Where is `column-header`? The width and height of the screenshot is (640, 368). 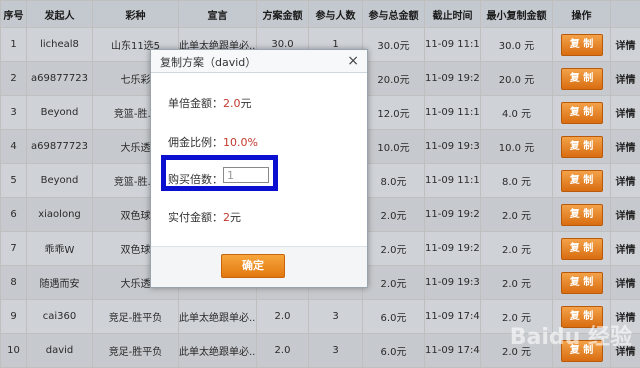
column-header is located at coordinates (625, 14).